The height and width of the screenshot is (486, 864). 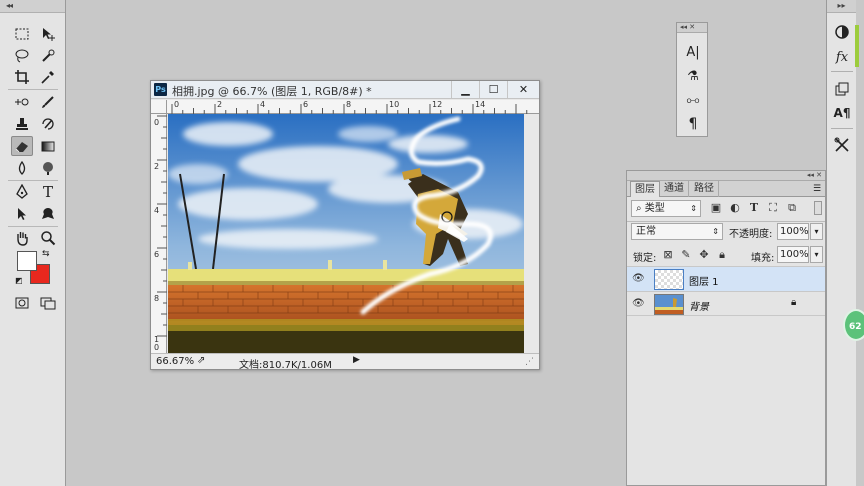 What do you see at coordinates (19, 280) in the screenshot?
I see `default-colors-icon: ◩` at bounding box center [19, 280].